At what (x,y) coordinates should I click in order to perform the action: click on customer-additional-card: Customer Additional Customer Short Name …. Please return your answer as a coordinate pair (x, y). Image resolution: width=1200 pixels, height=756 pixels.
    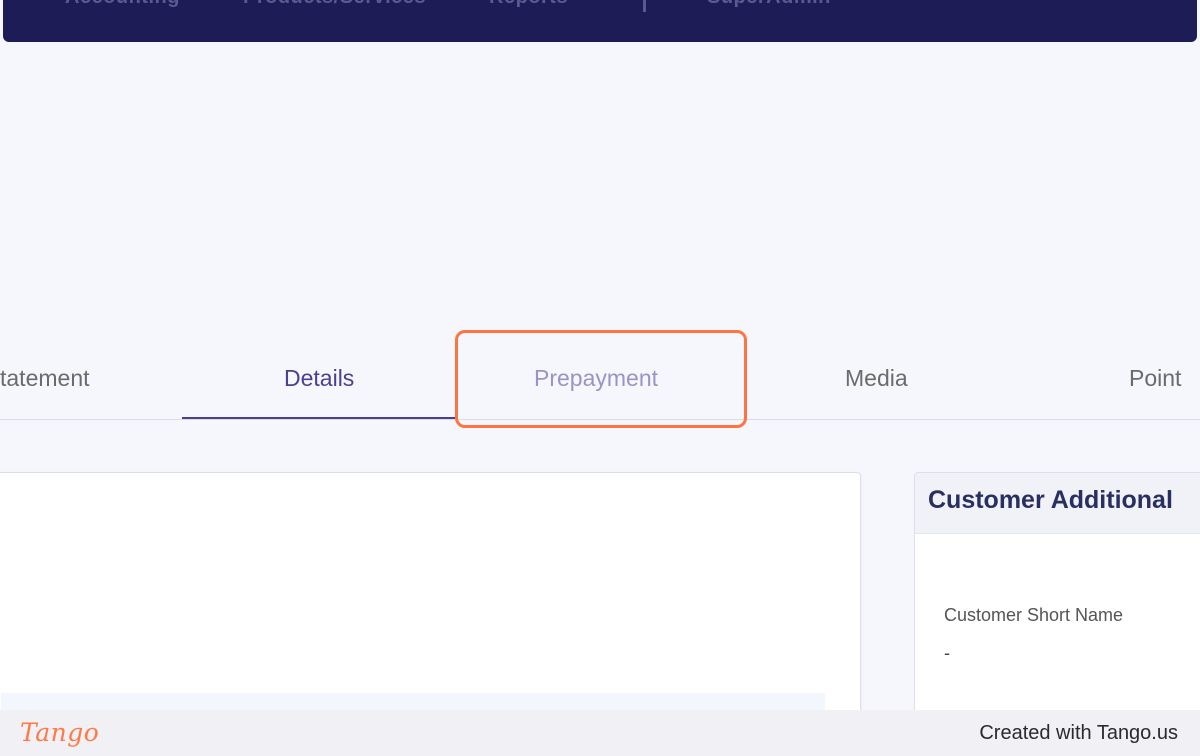
    Looking at the image, I should click on (1057, 603).